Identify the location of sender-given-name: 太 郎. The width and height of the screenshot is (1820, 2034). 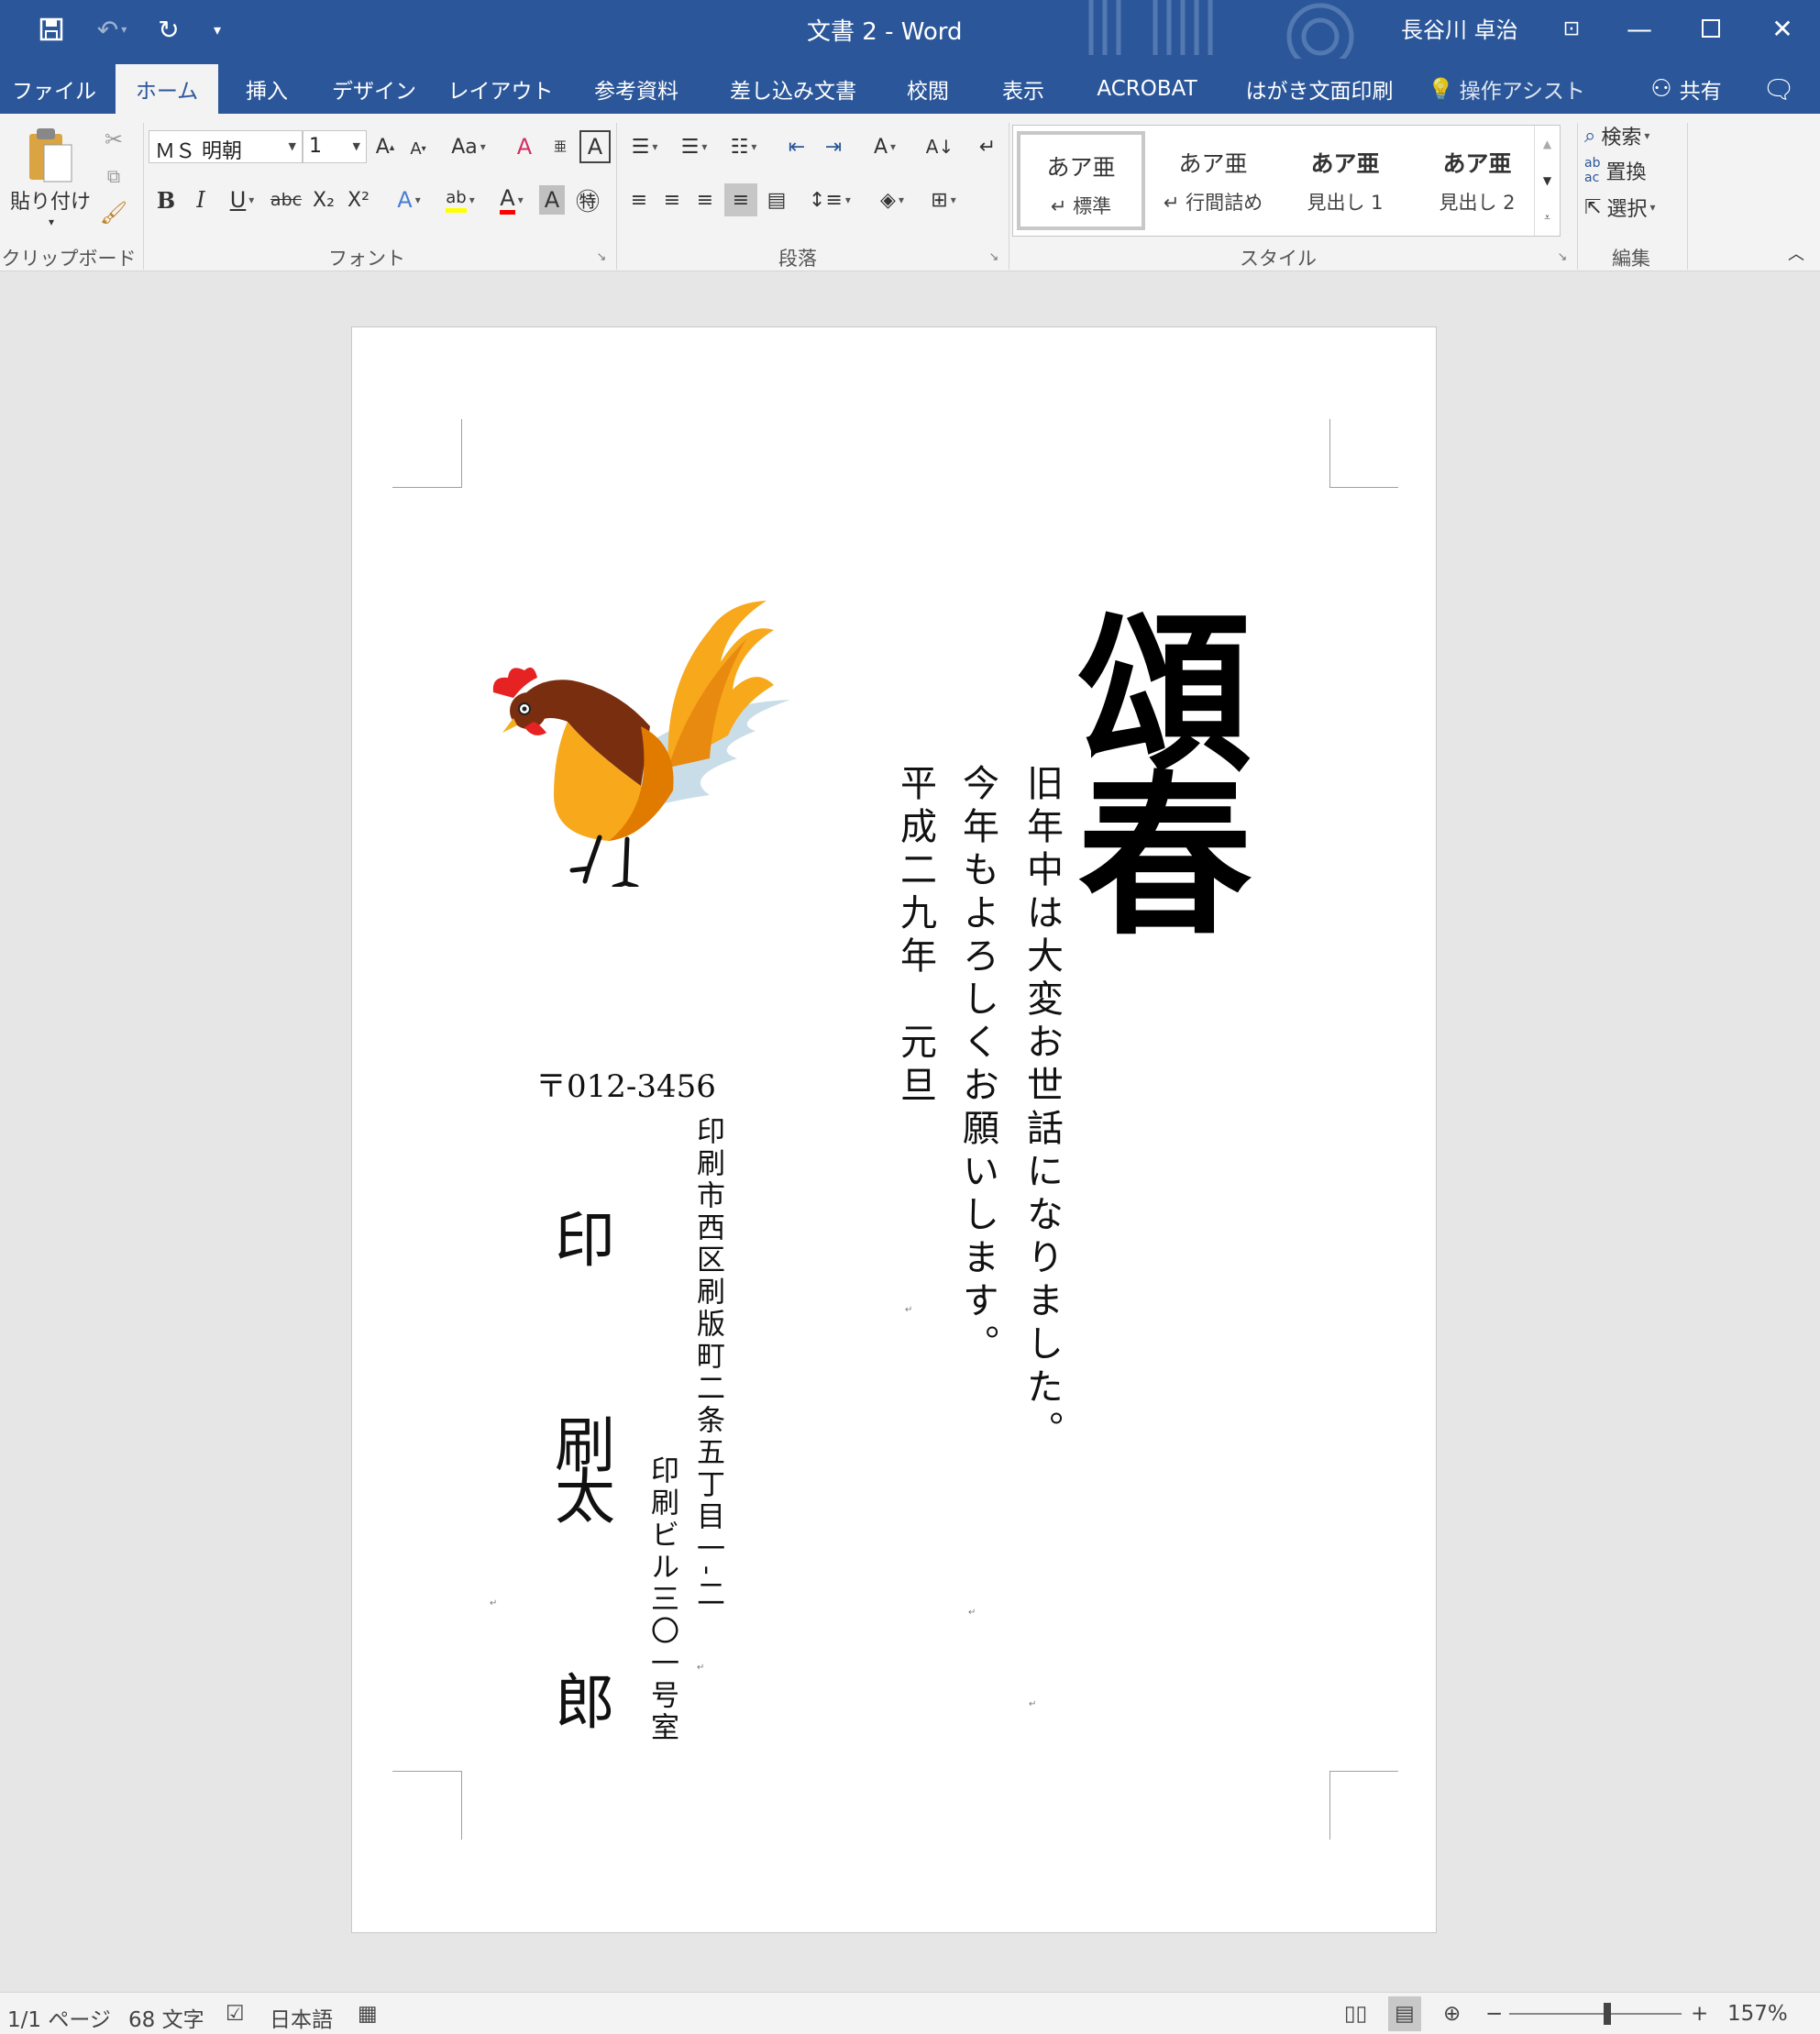
(579, 1619).